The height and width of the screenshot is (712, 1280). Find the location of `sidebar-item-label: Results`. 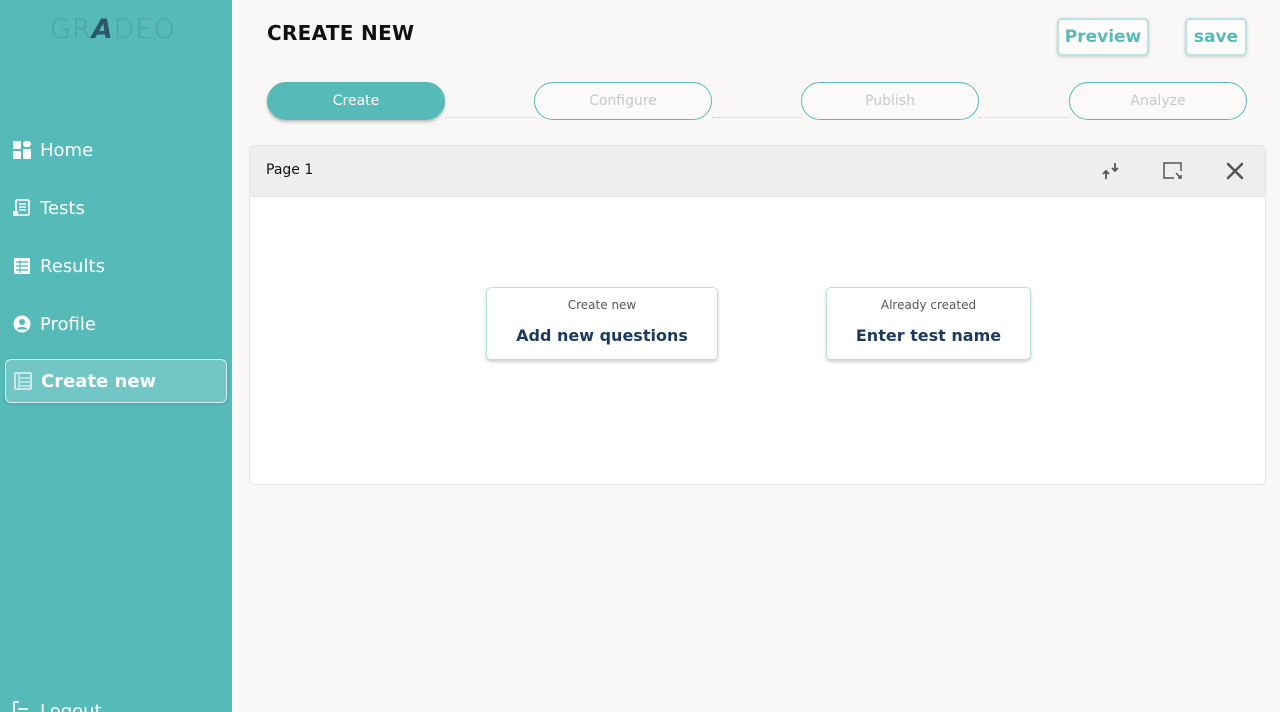

sidebar-item-label: Results is located at coordinates (72, 266).